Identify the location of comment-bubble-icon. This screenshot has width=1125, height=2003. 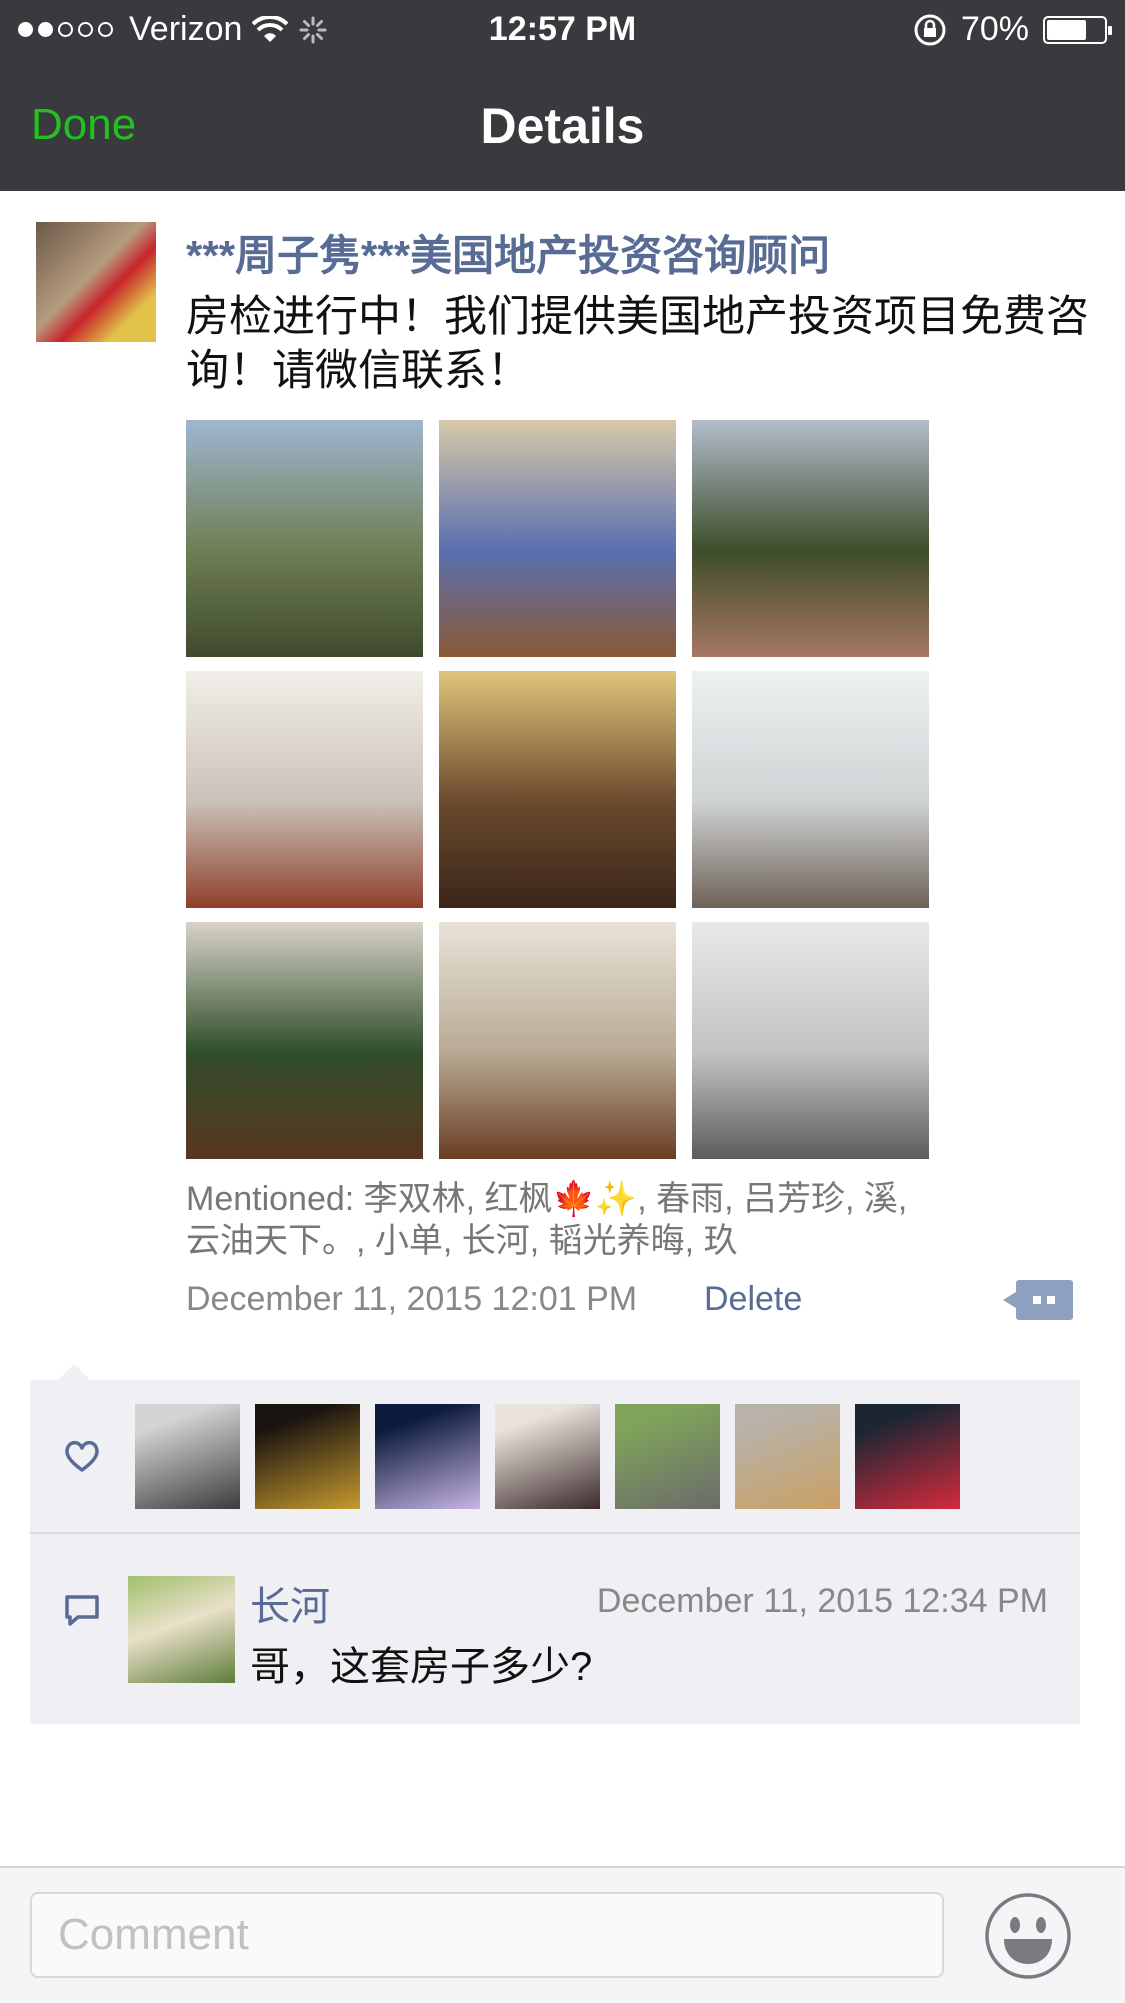
(82, 1610).